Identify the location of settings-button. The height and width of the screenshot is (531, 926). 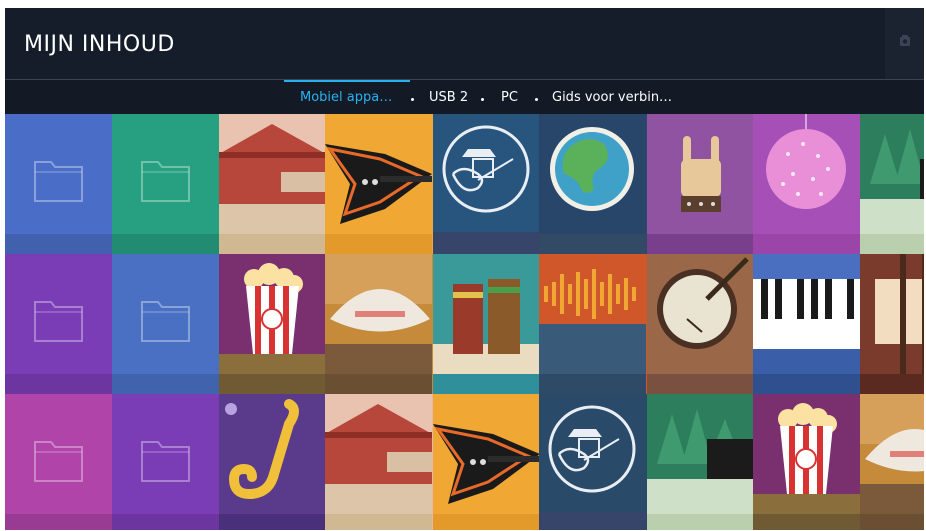
(904, 43).